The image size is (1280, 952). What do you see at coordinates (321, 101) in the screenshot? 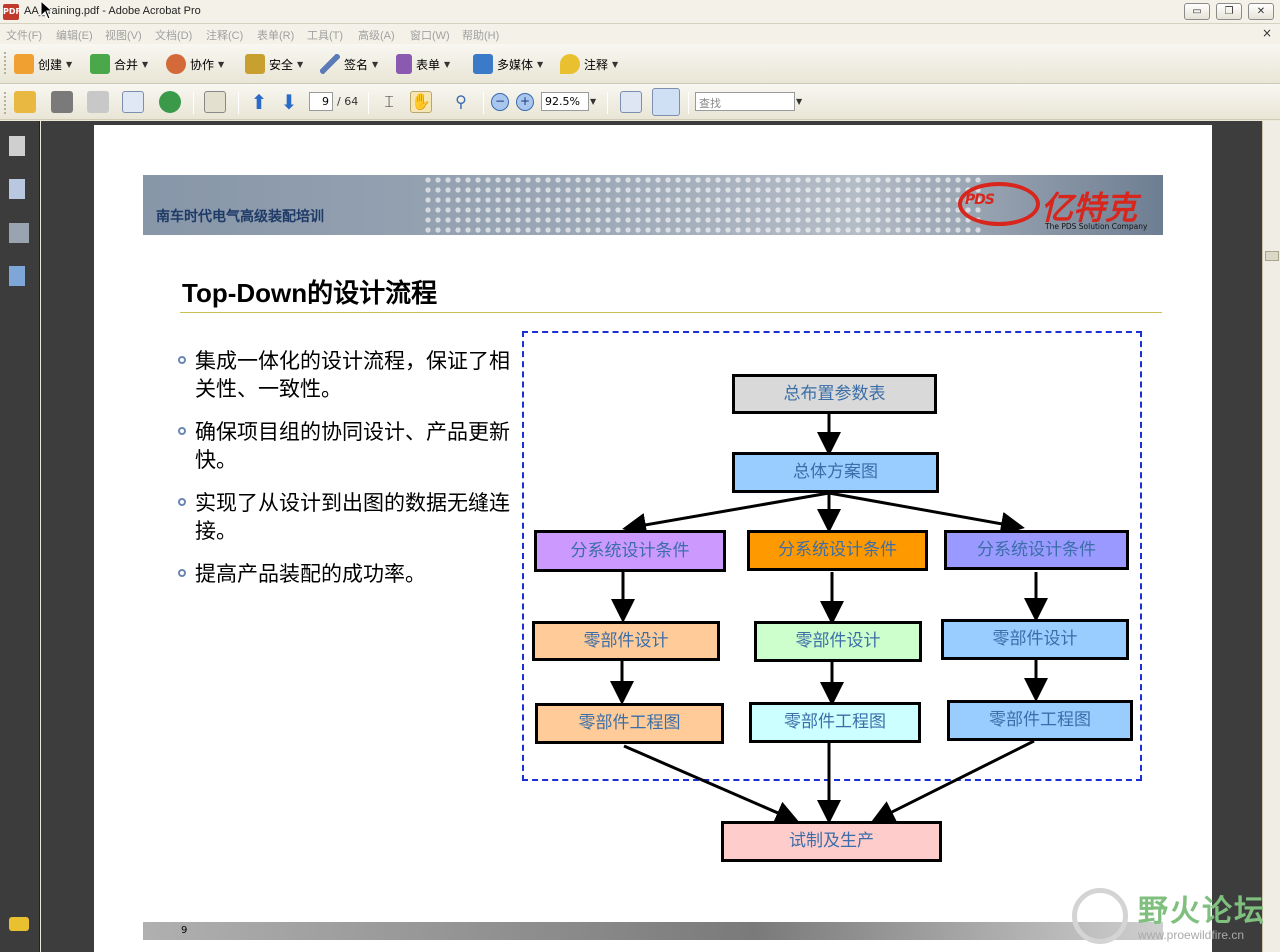
I see `page-number-input: 9` at bounding box center [321, 101].